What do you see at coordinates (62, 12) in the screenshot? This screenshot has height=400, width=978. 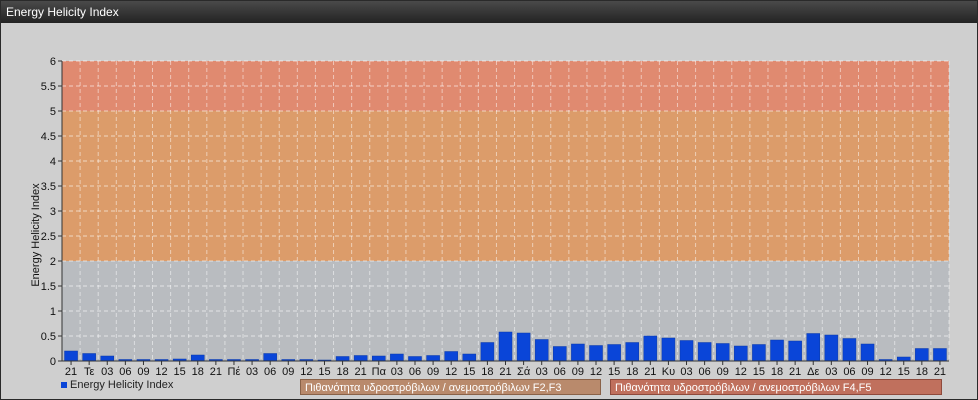 I see `window-title: Energy Helicity Index` at bounding box center [62, 12].